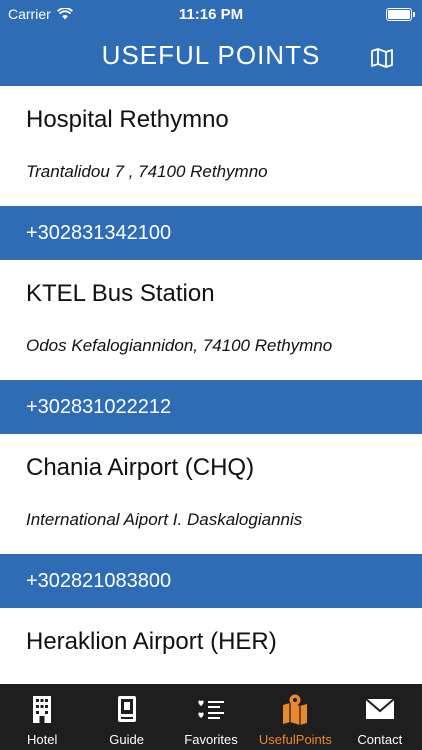  What do you see at coordinates (151, 641) in the screenshot?
I see `place-name: Heraklion Airport (HER)` at bounding box center [151, 641].